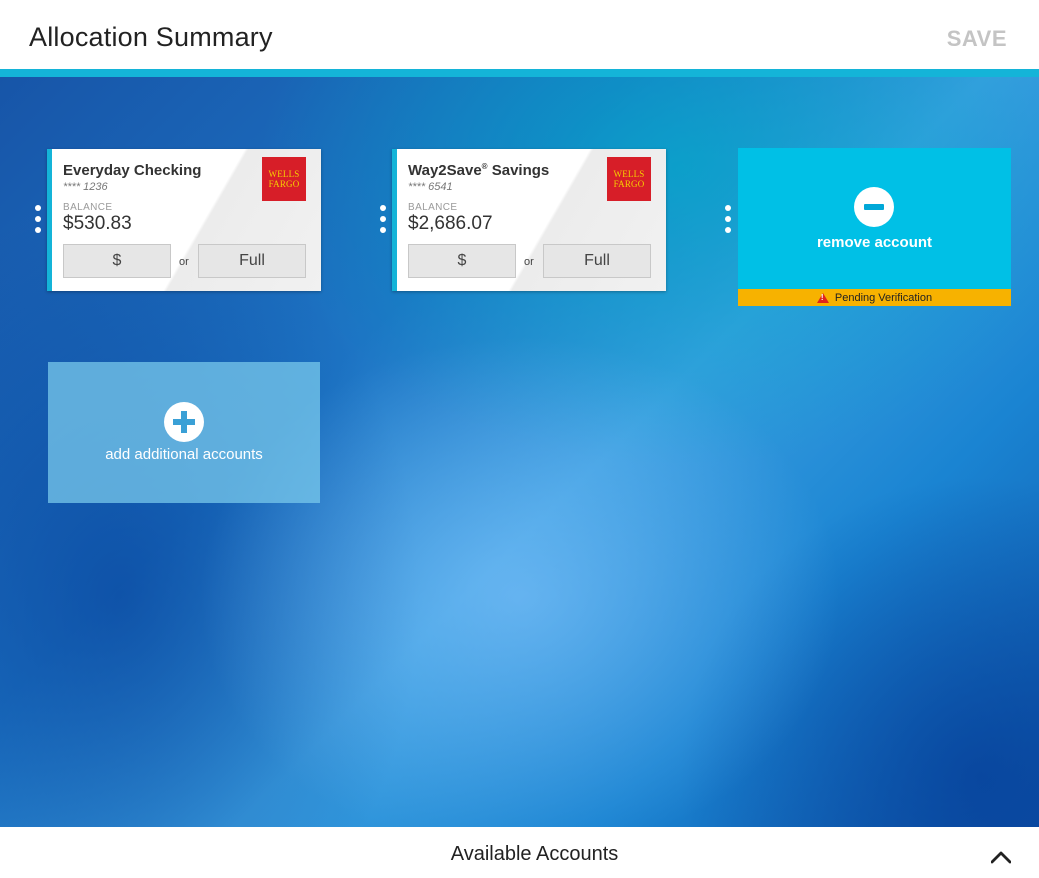 The image size is (1039, 878). I want to click on balance-value: $530.83, so click(97, 223).